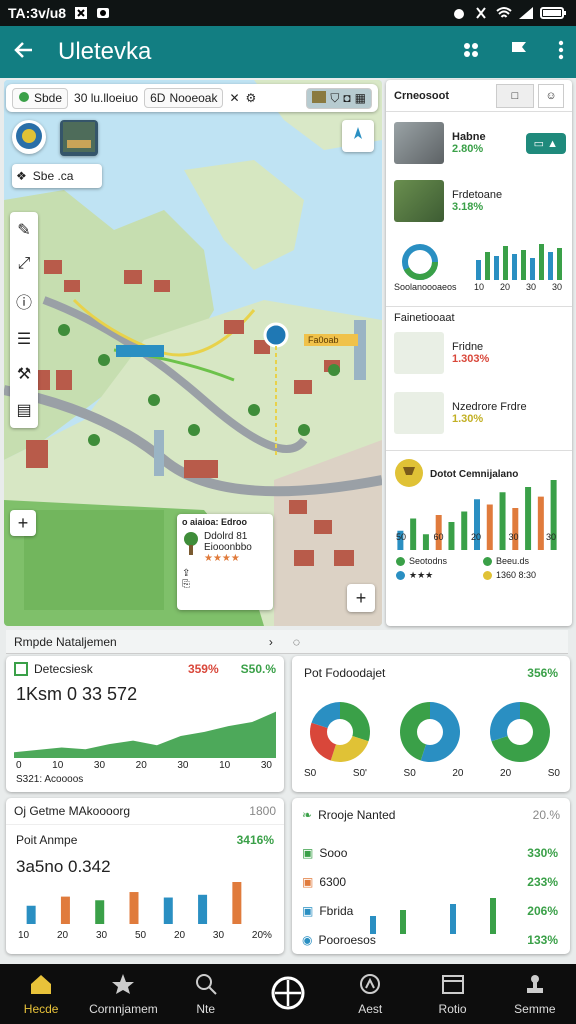 This screenshot has height=1024, width=576. What do you see at coordinates (24, 339) in the screenshot?
I see `note-icon: ☰` at bounding box center [24, 339].